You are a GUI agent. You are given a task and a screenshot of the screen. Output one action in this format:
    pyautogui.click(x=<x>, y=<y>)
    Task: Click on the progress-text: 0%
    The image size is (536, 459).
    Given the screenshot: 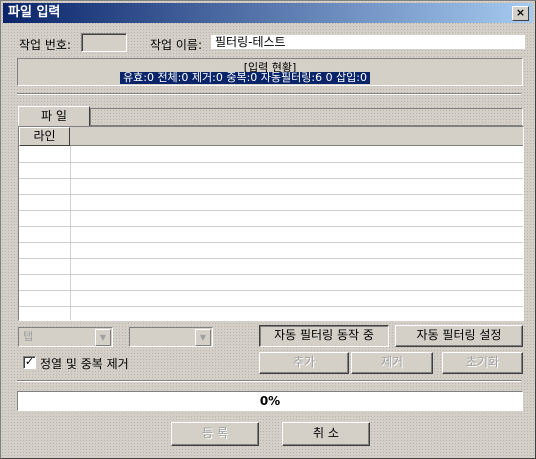 What is the action you would take?
    pyautogui.click(x=270, y=401)
    